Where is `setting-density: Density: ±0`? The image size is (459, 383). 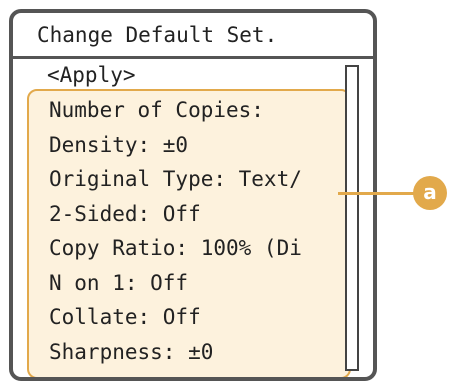
setting-density: Density: ±0 is located at coordinates (197, 145).